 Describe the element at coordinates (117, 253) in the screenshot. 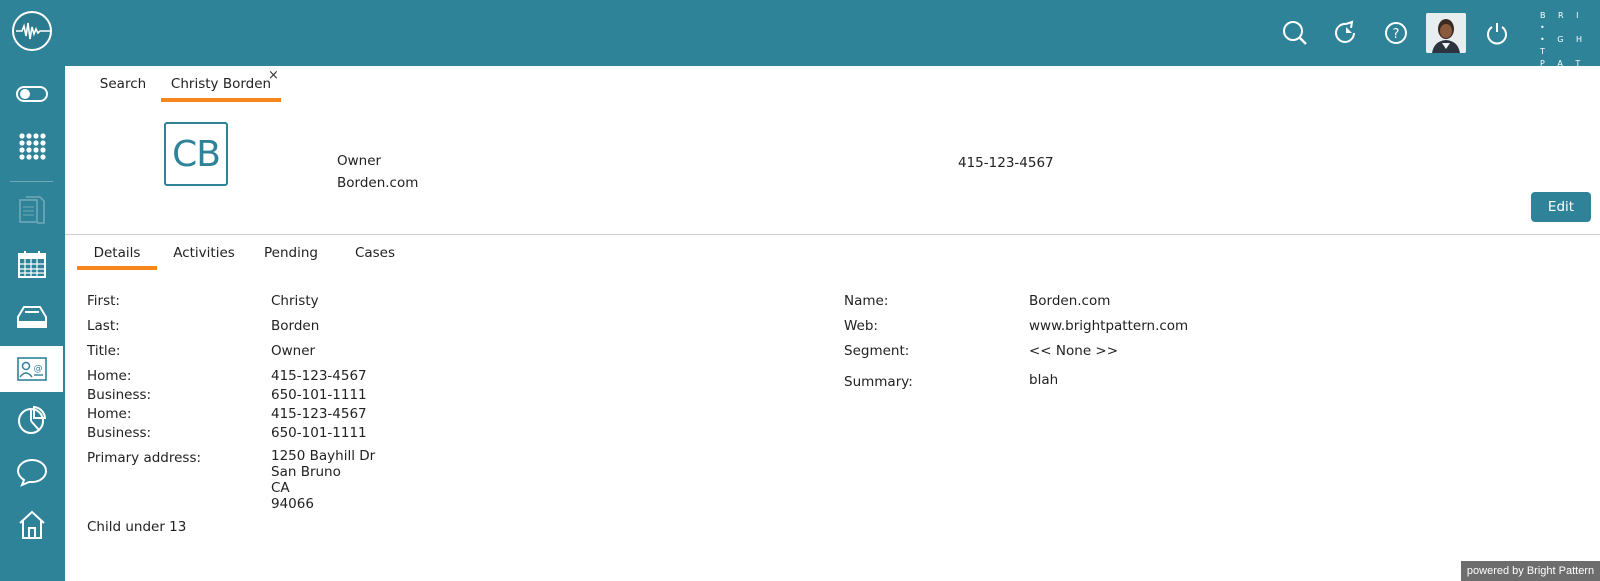

I see `tab-details: Details` at that location.